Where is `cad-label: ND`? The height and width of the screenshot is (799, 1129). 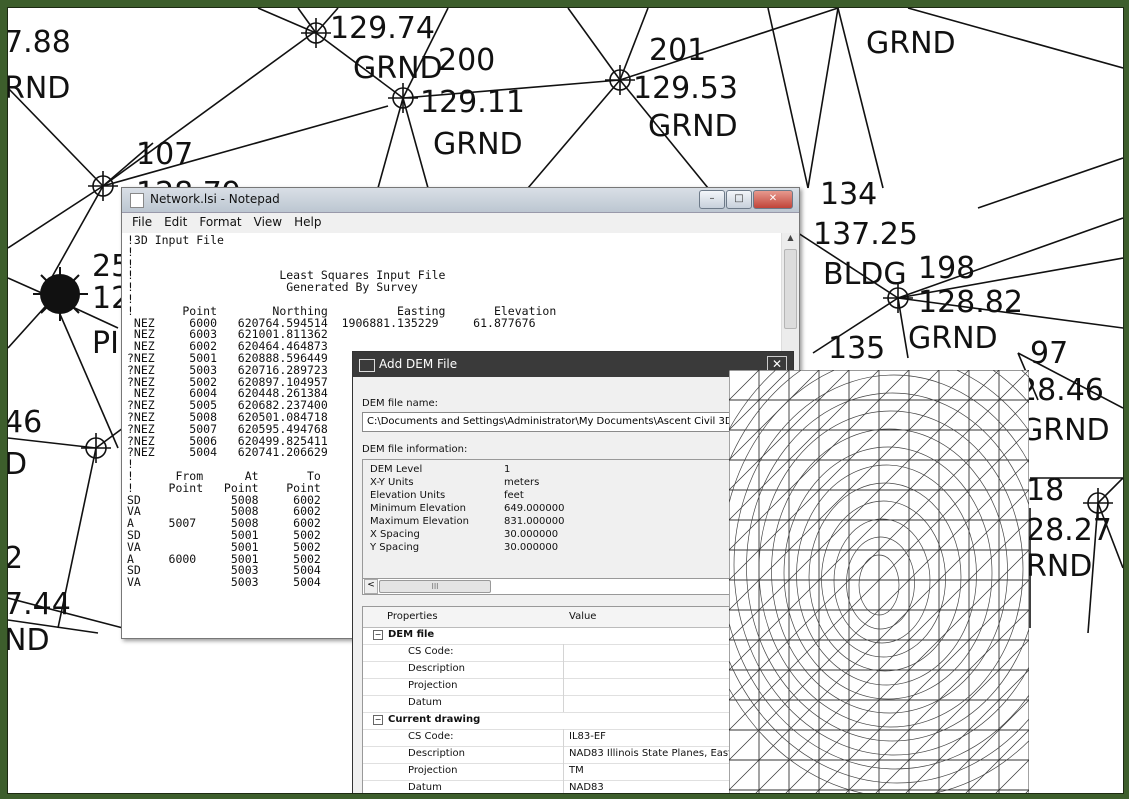 cad-label: ND is located at coordinates (29, 640).